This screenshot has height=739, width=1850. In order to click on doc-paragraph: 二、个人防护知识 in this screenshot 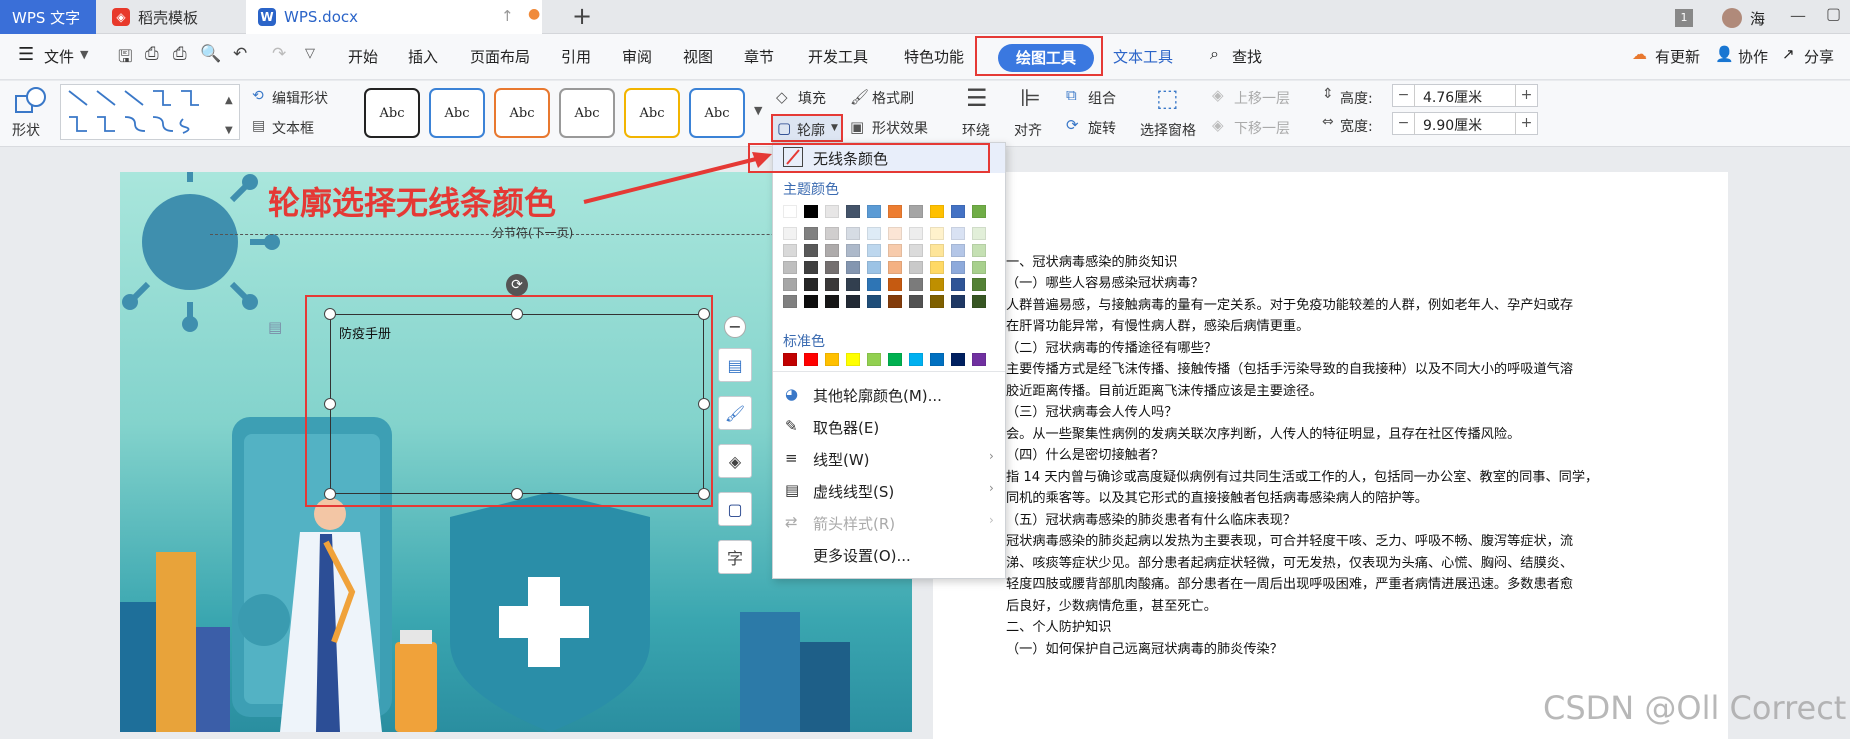, I will do `click(1059, 625)`.